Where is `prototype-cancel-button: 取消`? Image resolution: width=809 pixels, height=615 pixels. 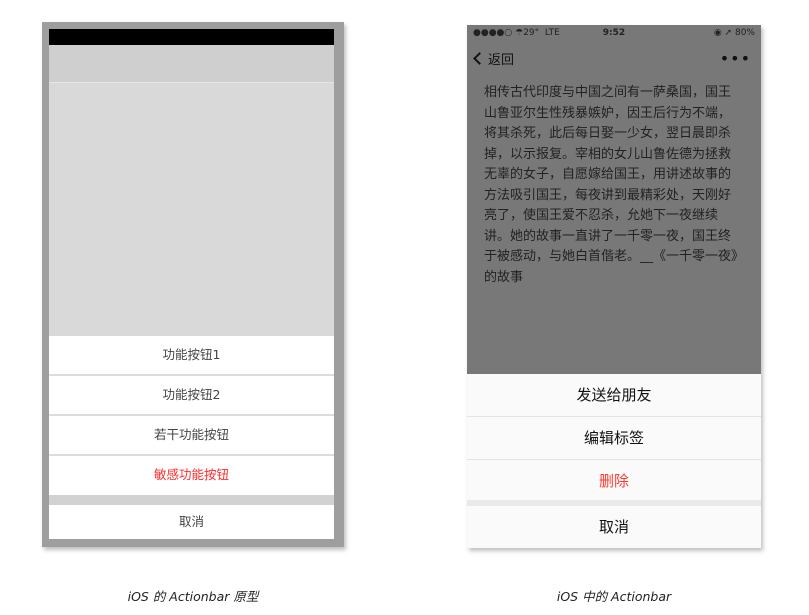
prototype-cancel-button: 取消 is located at coordinates (191, 522).